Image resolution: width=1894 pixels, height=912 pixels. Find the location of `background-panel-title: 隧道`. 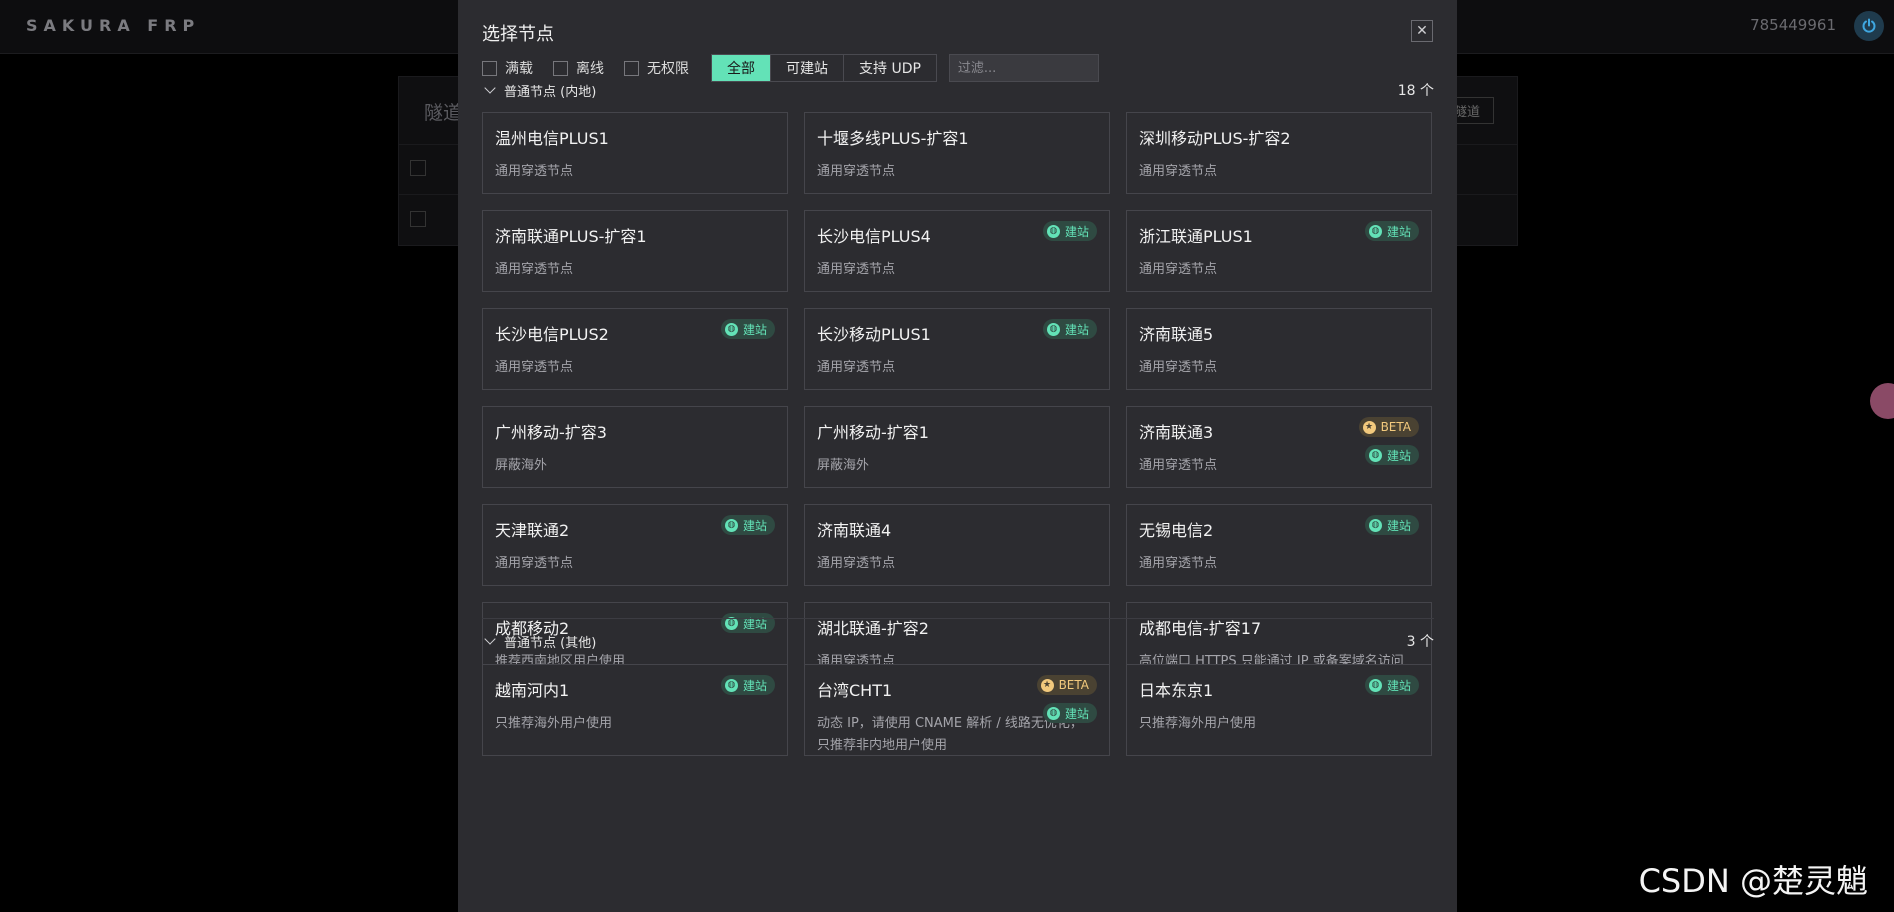

background-panel-title: 隧道 is located at coordinates (443, 113).